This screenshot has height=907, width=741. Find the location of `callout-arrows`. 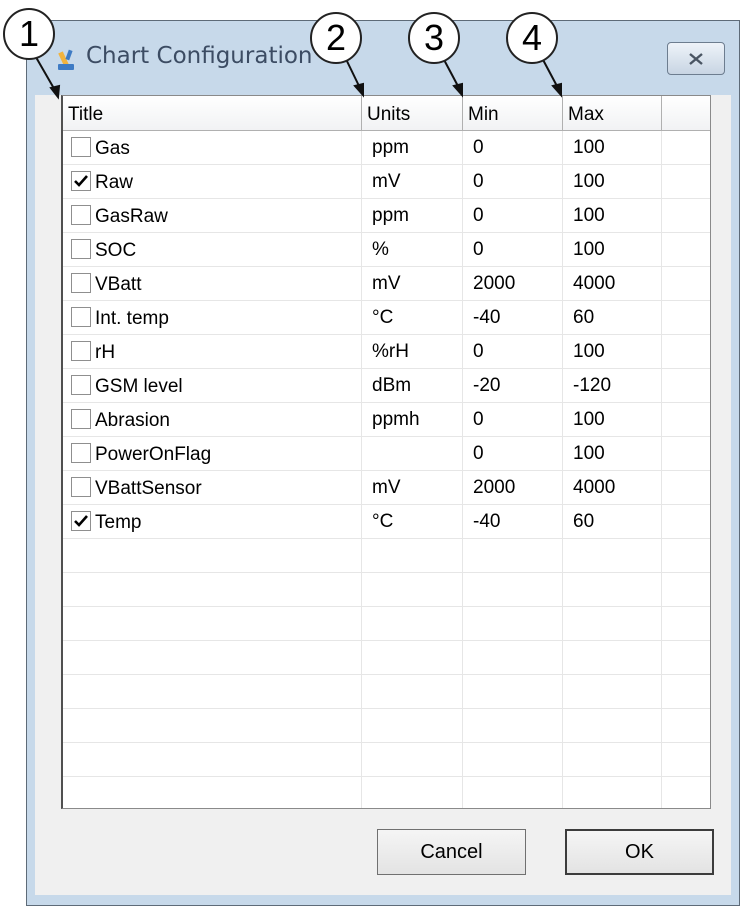

callout-arrows is located at coordinates (297, 75).